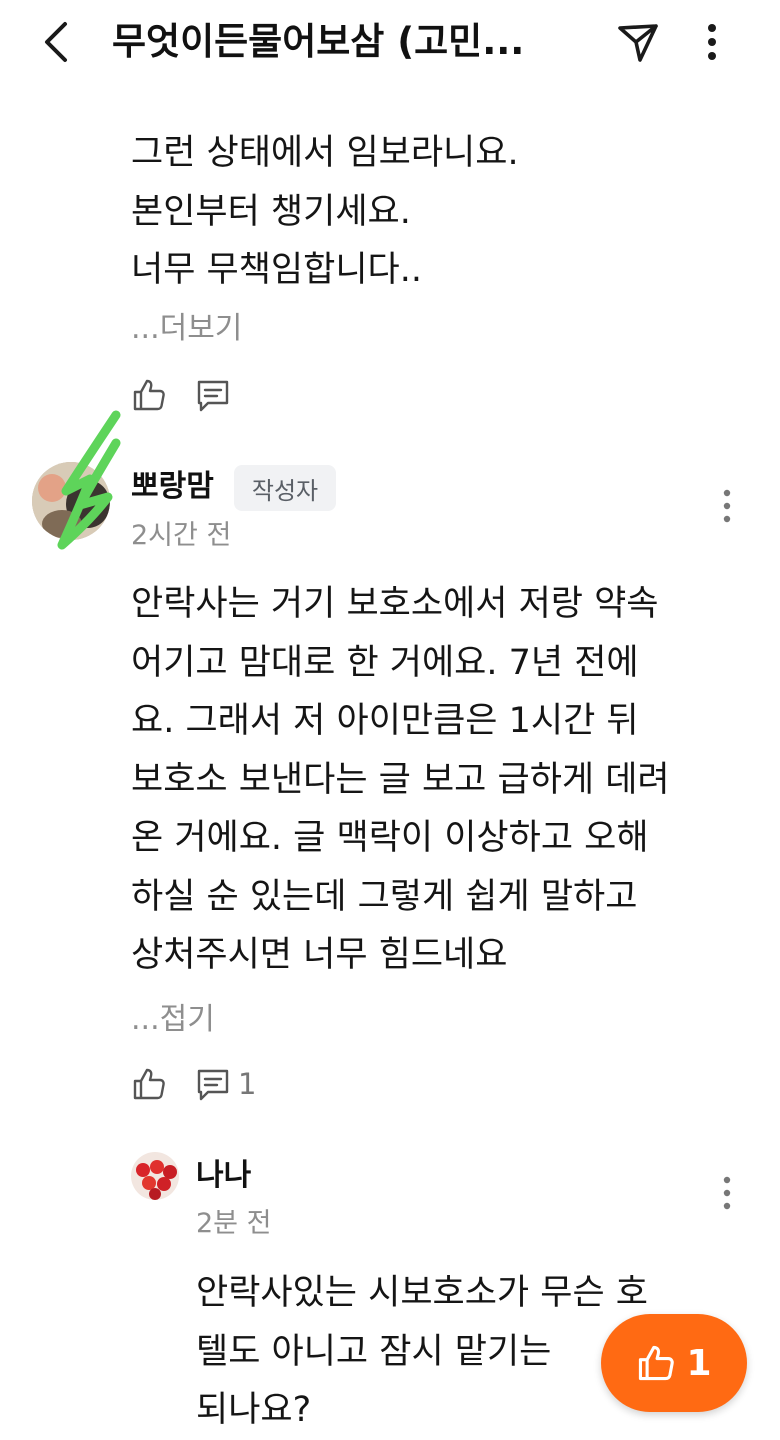 Image resolution: width=780 pixels, height=1440 pixels. What do you see at coordinates (395, 604) in the screenshot?
I see `comment-line: 안락사는 거기 보호소에서 저랑 약속` at bounding box center [395, 604].